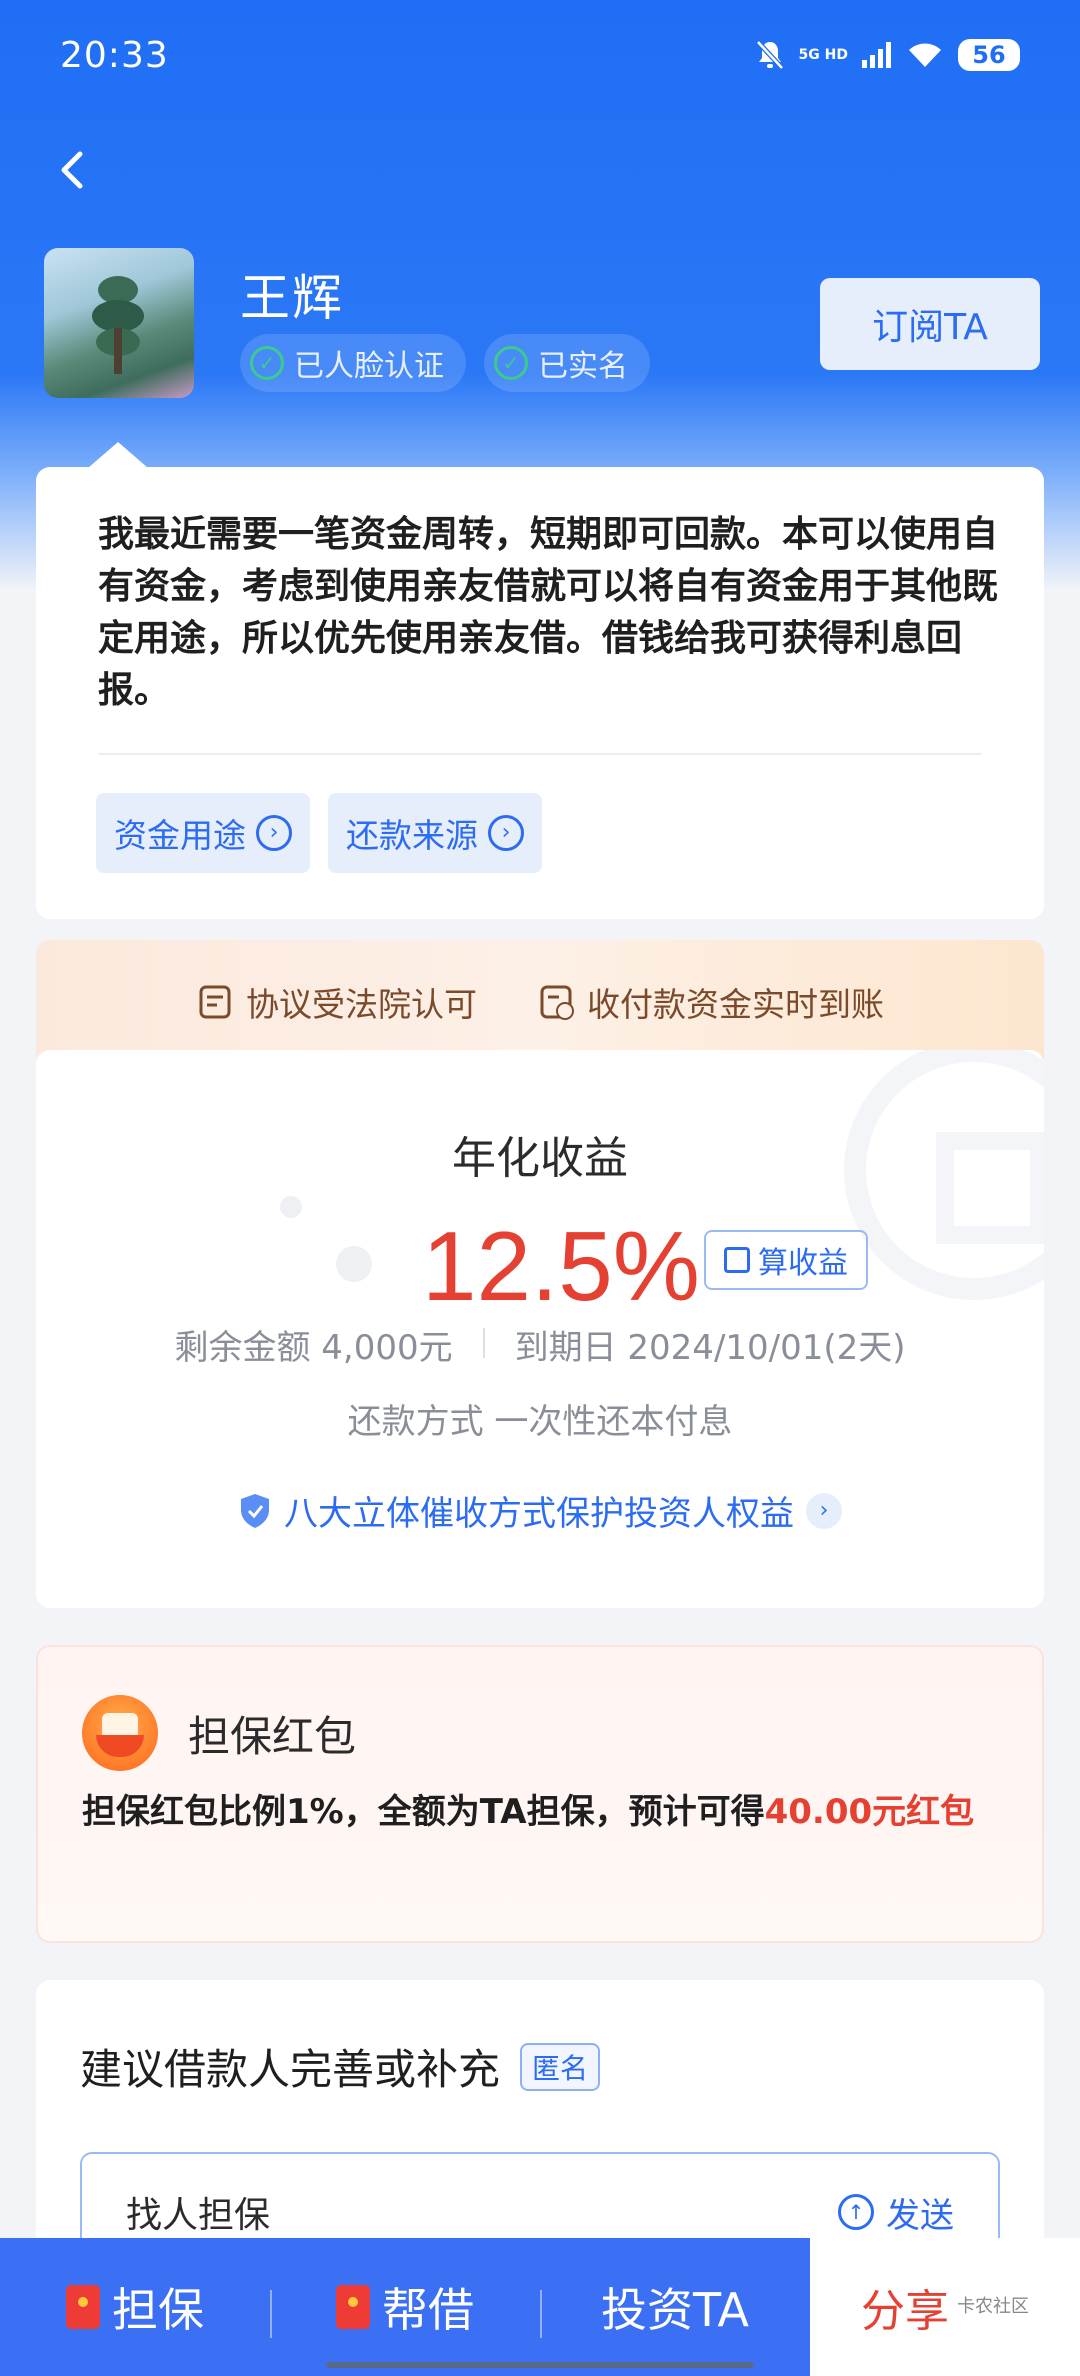  Describe the element at coordinates (290, 2069) in the screenshot. I see `suggestion-title-text: 建议借款人完善或补充` at that location.